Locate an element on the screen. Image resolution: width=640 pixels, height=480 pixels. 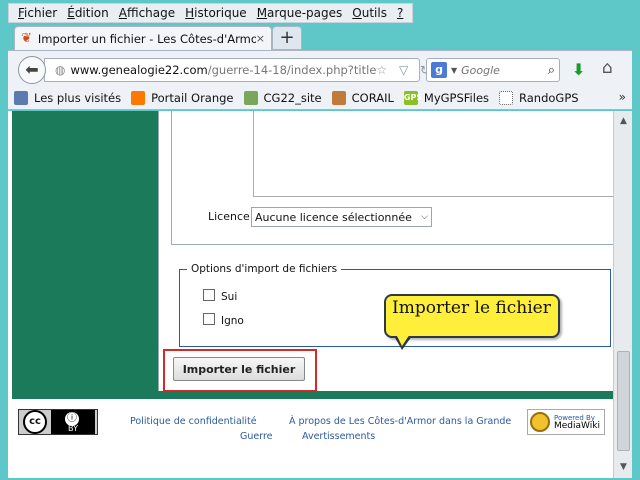
cg22-icon is located at coordinates (250, 97).